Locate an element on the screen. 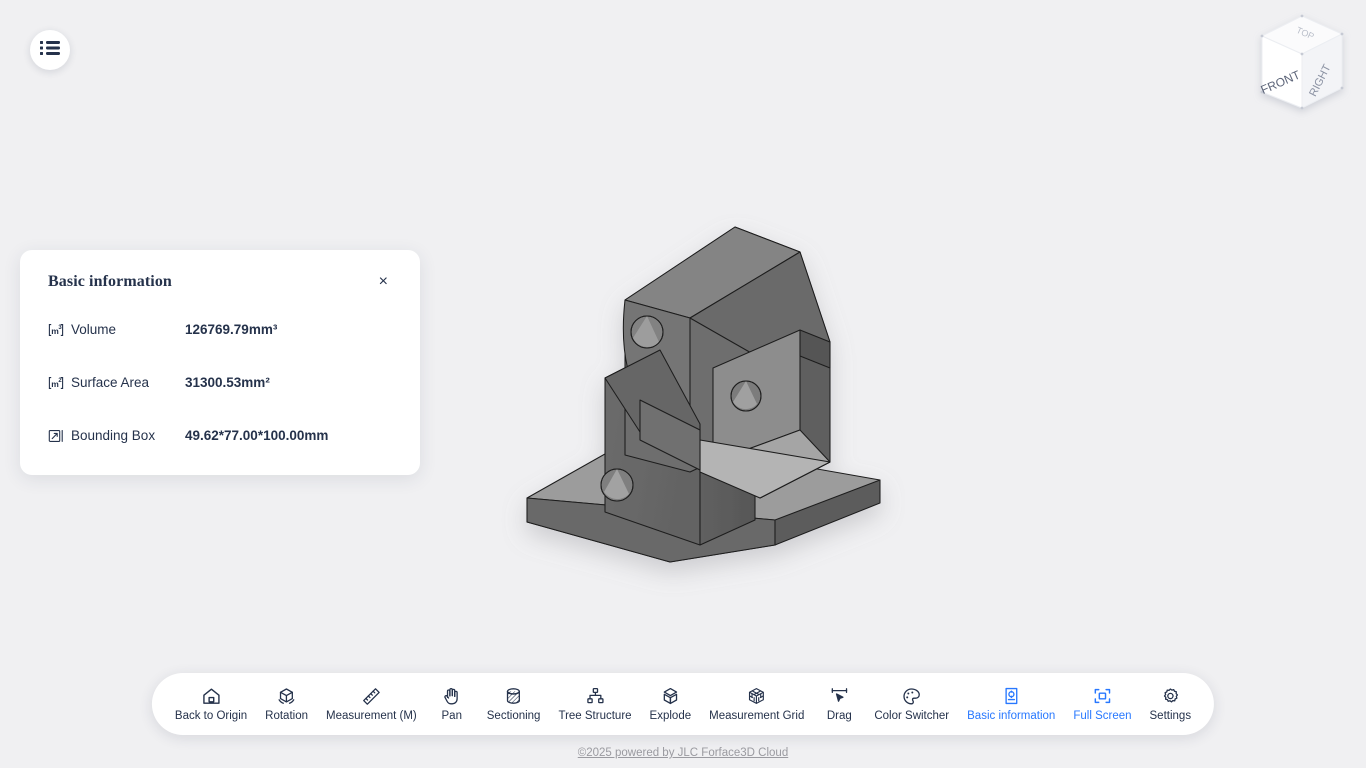 This screenshot has height=768, width=1366. ruler-icon is located at coordinates (371, 696).